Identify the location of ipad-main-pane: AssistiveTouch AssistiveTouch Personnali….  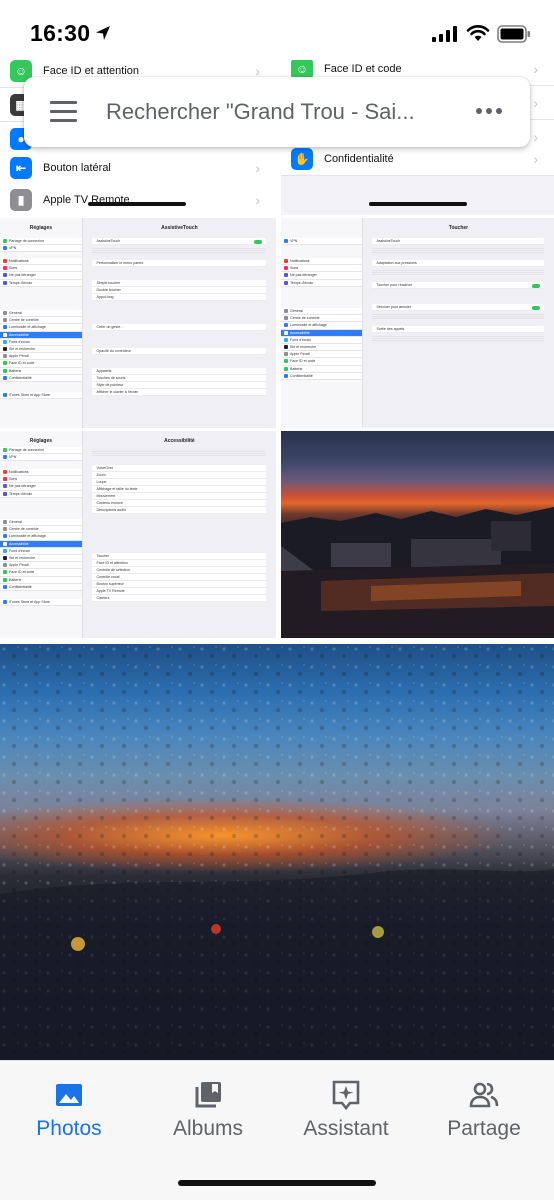
(179, 323).